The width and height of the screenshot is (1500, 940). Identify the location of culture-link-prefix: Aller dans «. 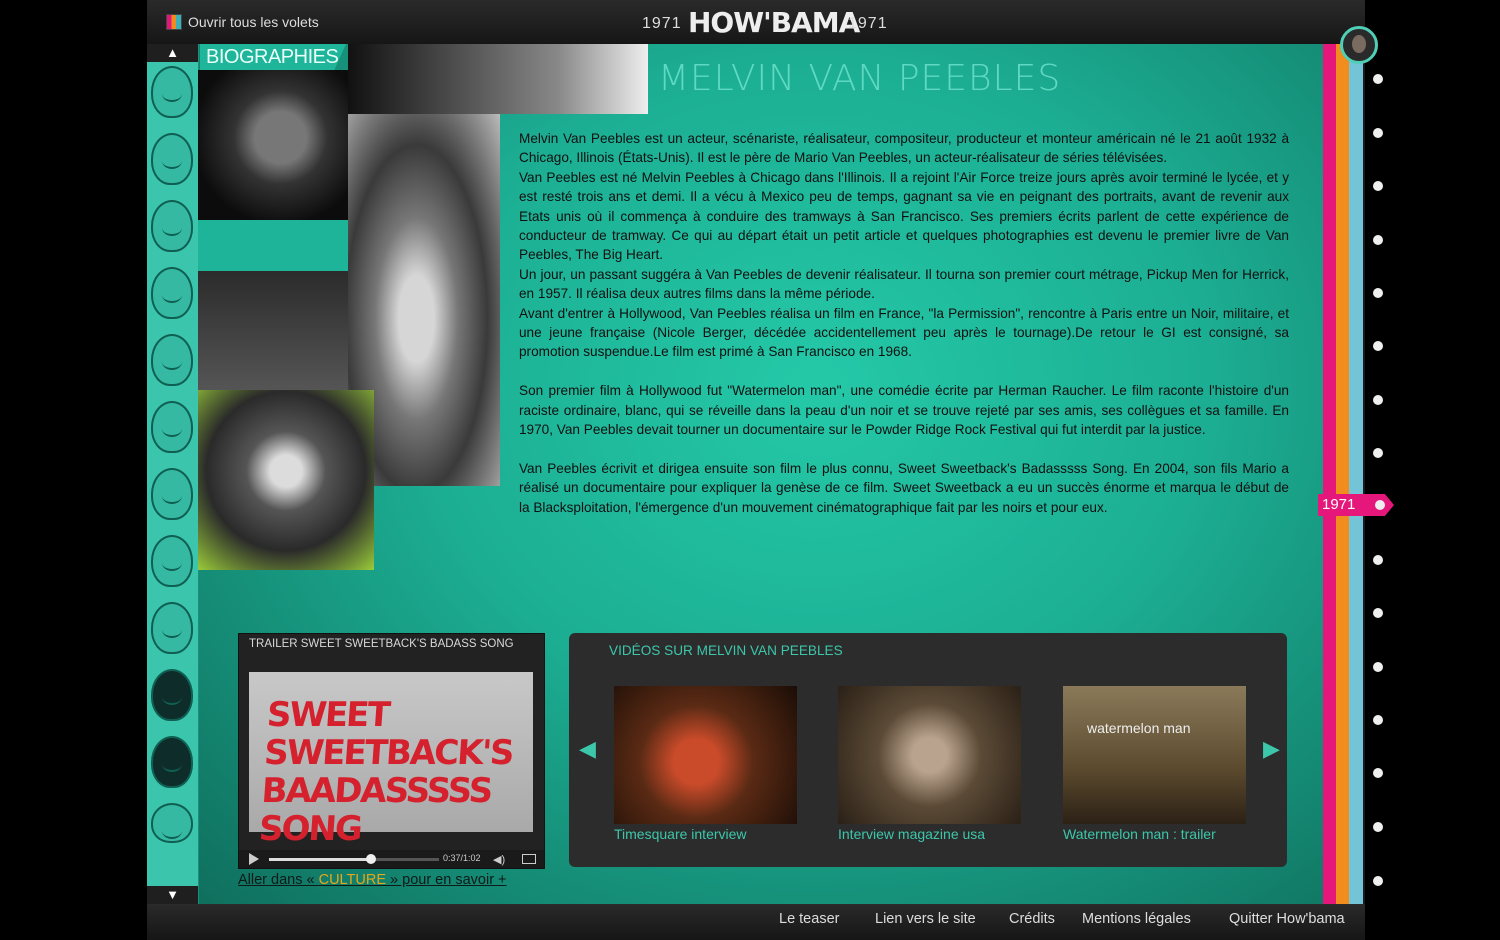
(278, 880).